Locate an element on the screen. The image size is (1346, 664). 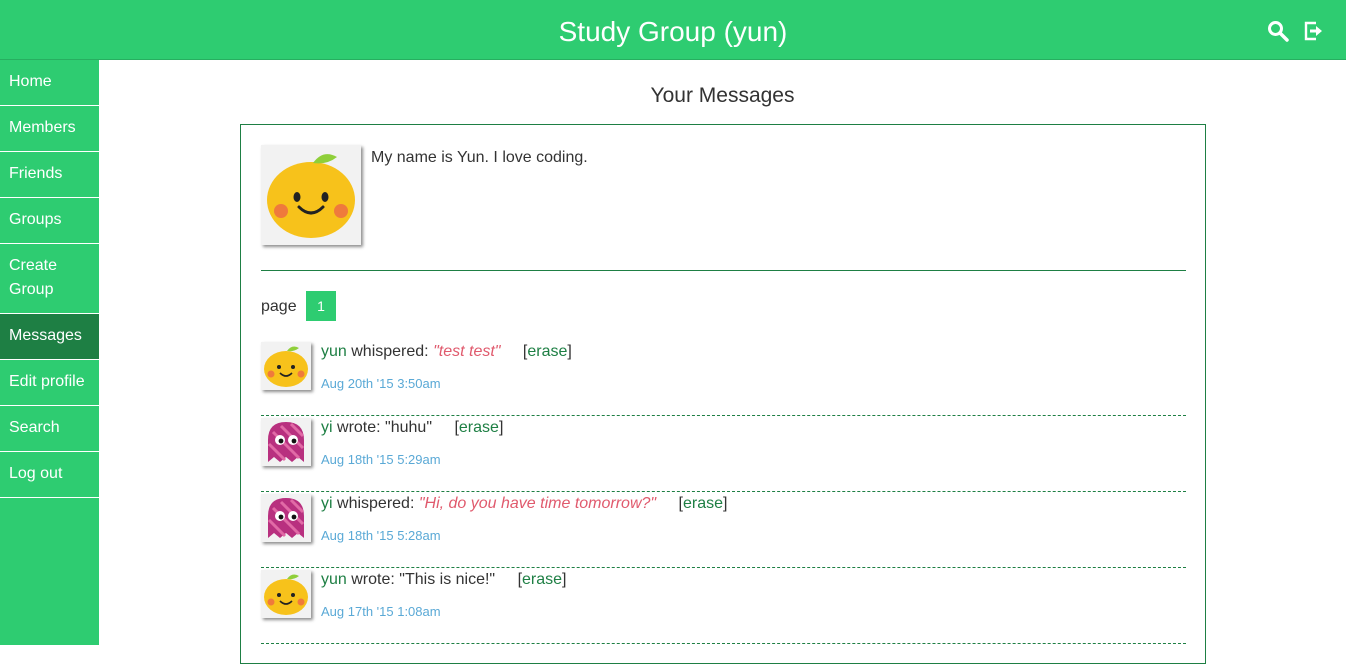
message-text: "test test" is located at coordinates (467, 351).